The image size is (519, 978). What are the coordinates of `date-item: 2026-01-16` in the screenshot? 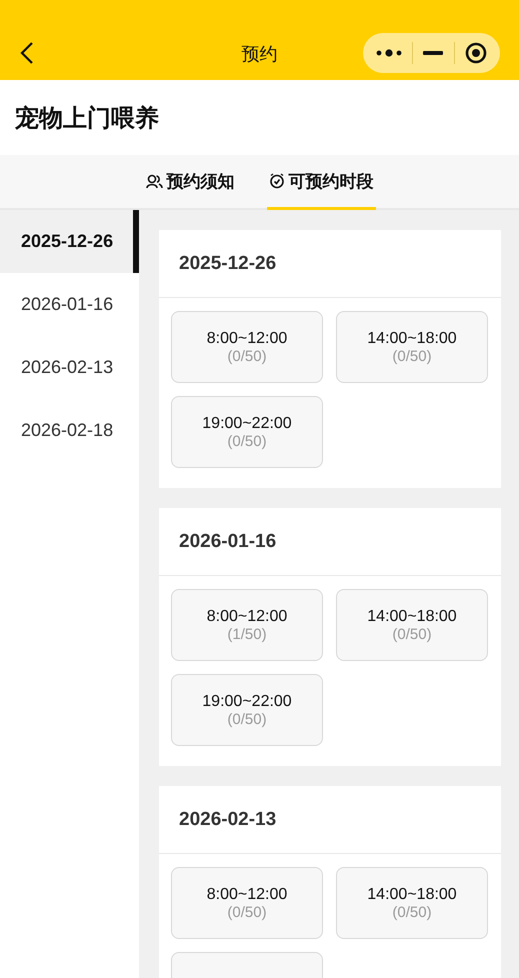 It's located at (69, 304).